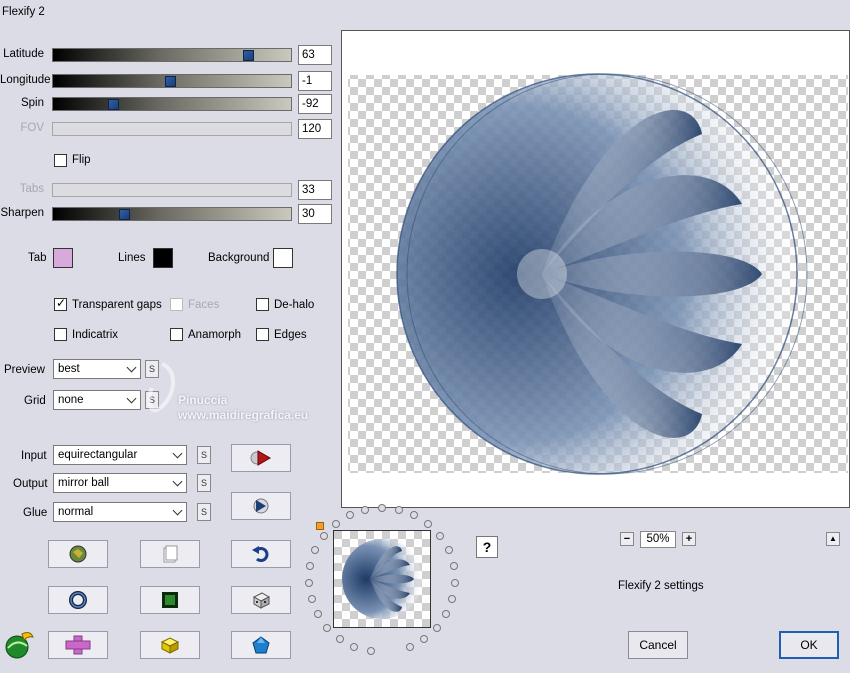  What do you see at coordinates (204, 512) in the screenshot?
I see `glue-s-button: S` at bounding box center [204, 512].